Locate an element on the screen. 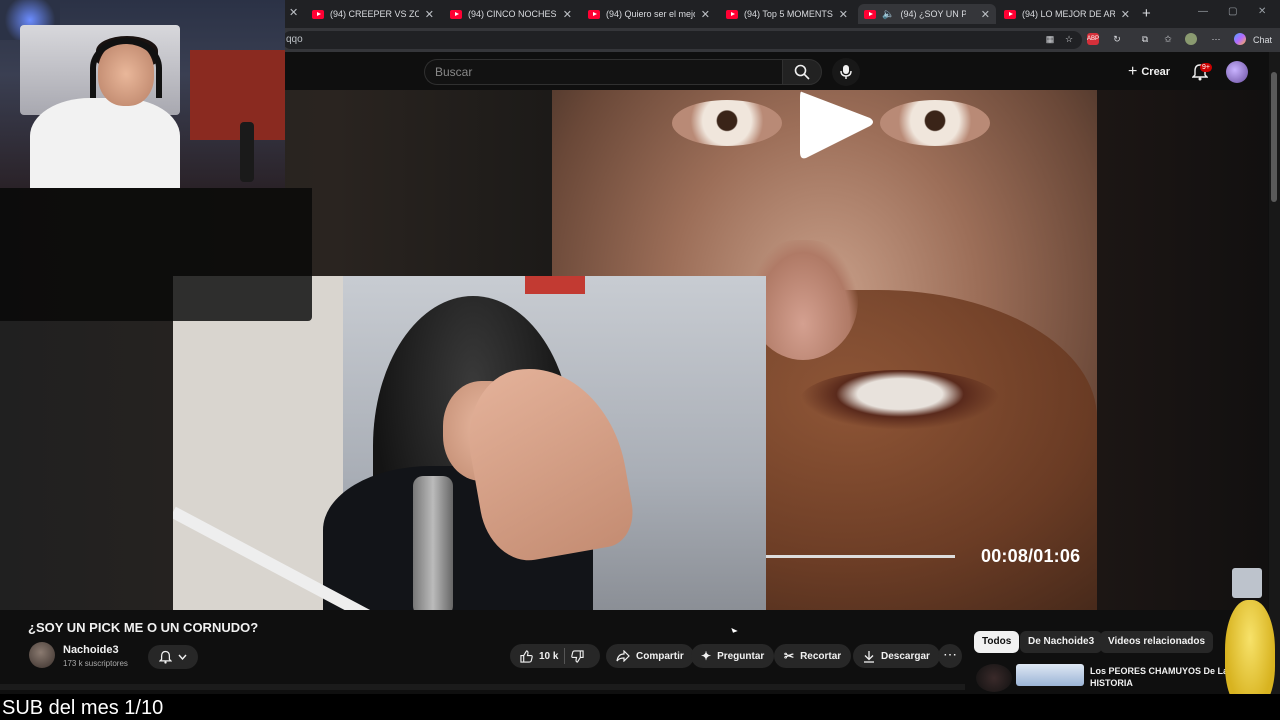  search-button is located at coordinates (802, 72).